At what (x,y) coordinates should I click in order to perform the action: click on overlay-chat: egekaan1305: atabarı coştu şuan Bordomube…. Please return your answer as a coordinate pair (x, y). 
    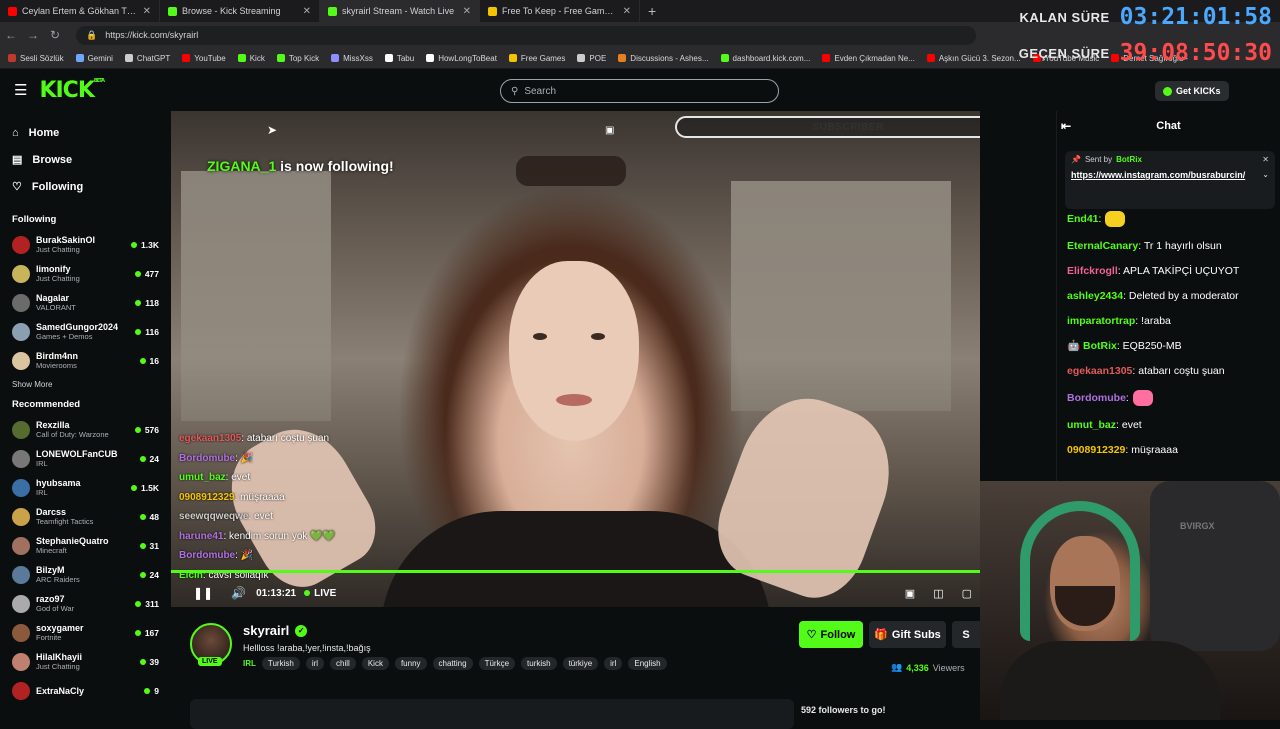
    Looking at the image, I should click on (257, 507).